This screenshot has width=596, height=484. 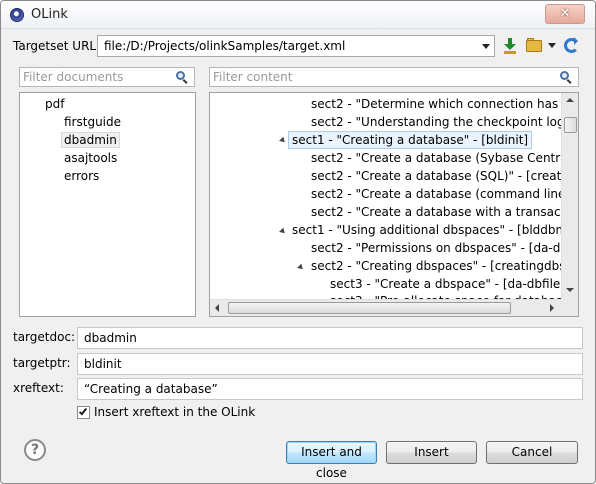 What do you see at coordinates (572, 46) in the screenshot?
I see `refresh-icon` at bounding box center [572, 46].